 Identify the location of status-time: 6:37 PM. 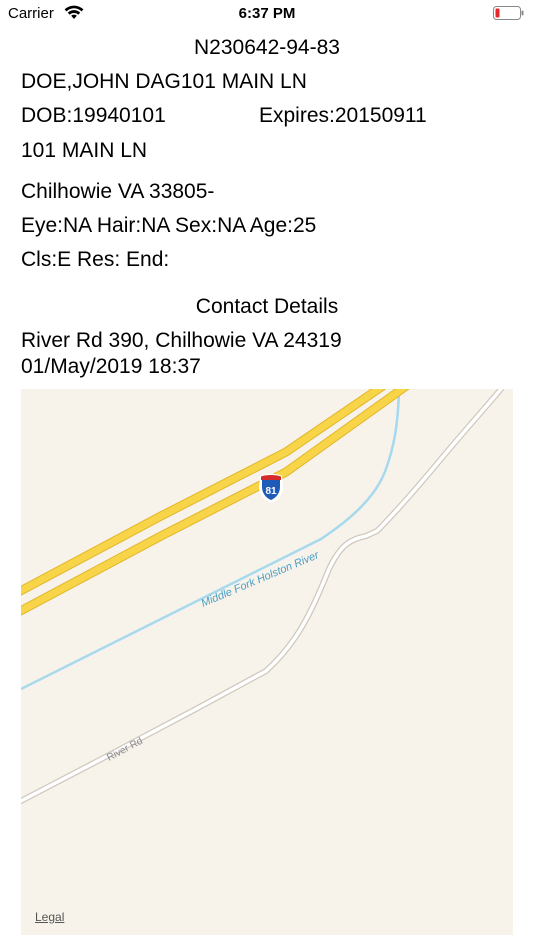
(267, 13).